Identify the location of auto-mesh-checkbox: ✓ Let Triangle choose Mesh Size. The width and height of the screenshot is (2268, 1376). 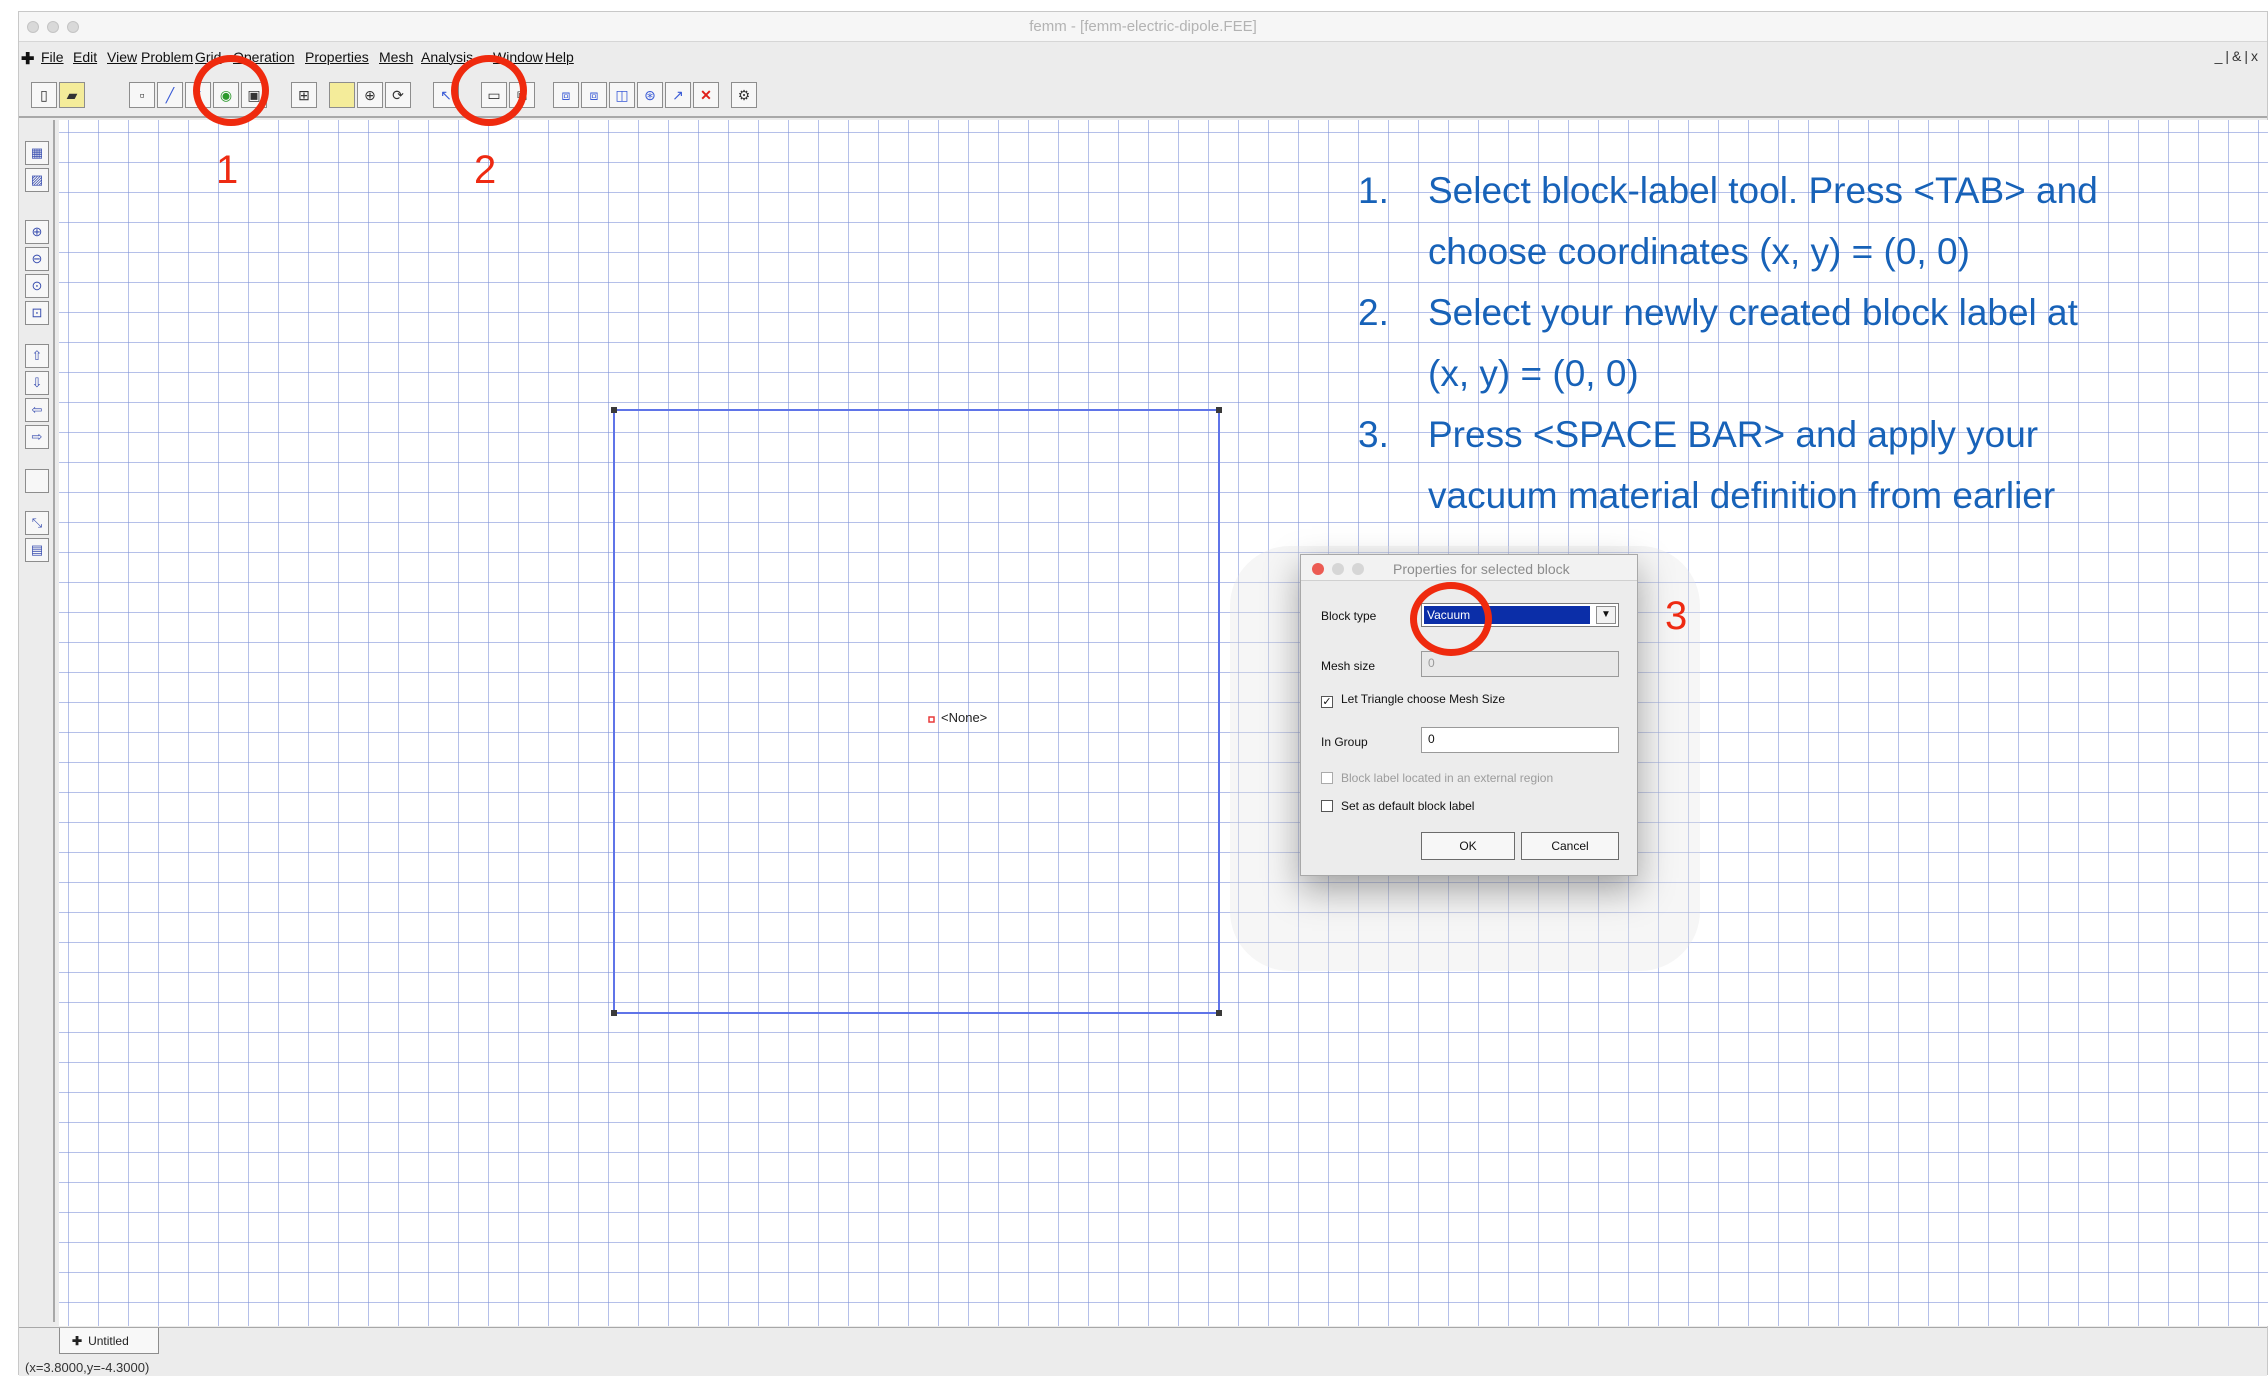
(1413, 700).